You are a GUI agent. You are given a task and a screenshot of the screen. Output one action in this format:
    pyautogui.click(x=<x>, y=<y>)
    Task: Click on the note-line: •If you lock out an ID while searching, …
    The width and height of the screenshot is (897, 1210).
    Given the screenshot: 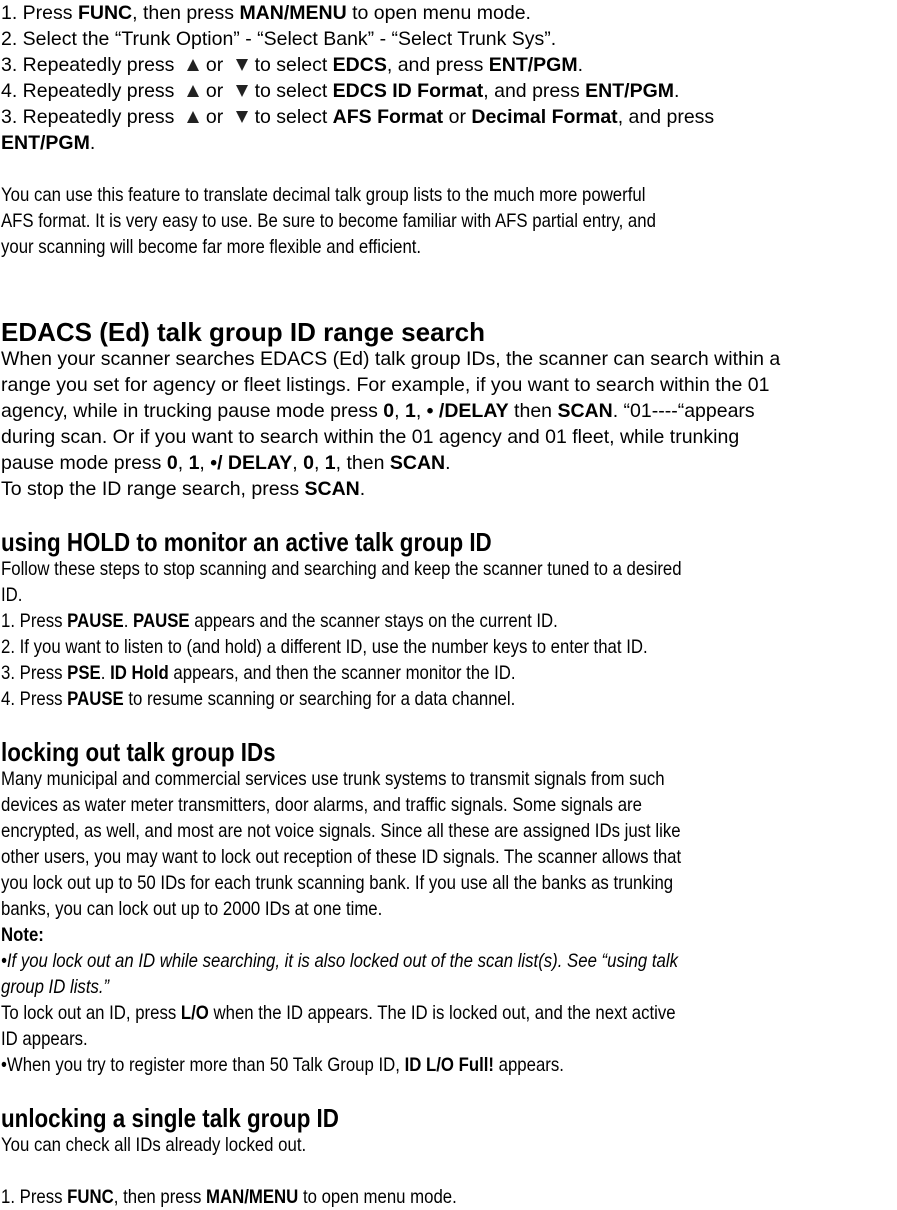 What is the action you would take?
    pyautogui.click(x=339, y=961)
    